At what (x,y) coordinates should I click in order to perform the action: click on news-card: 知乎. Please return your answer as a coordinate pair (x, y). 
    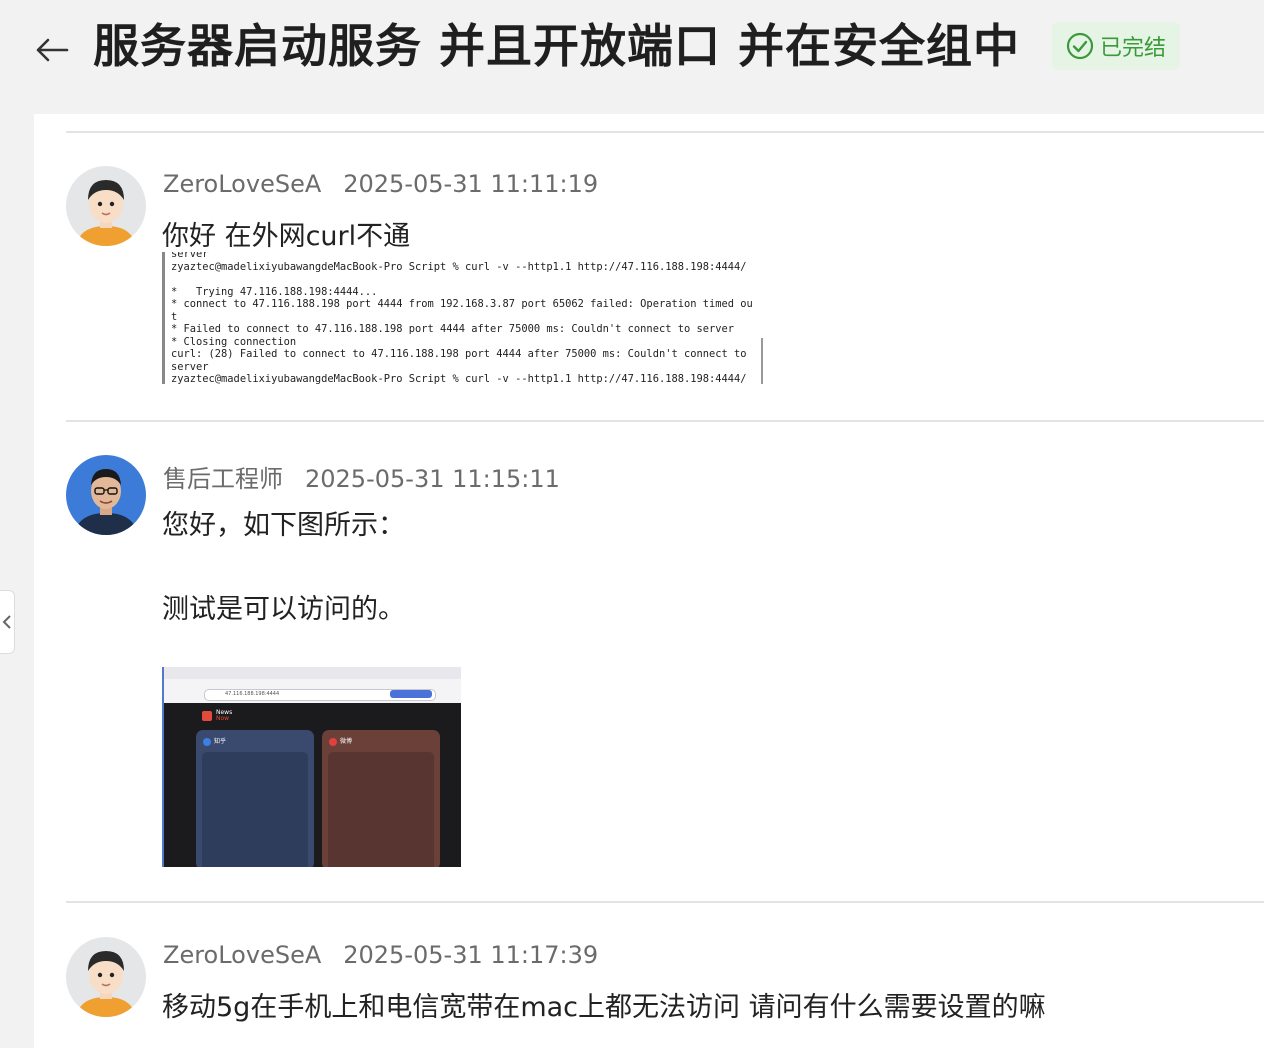
    Looking at the image, I should click on (255, 798).